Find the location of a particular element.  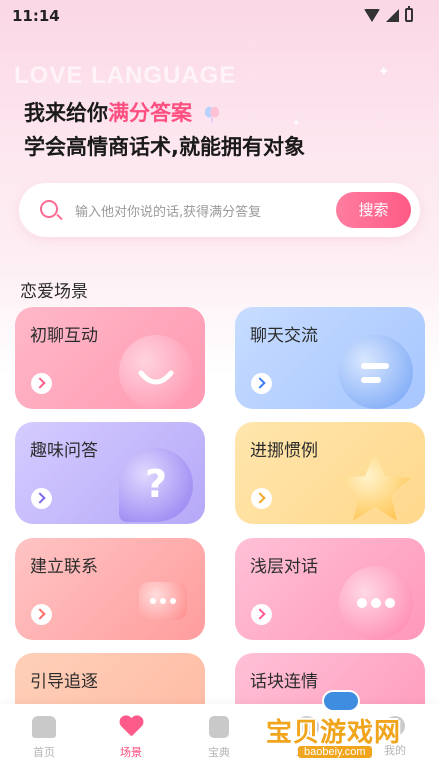

smile-bubble-icon is located at coordinates (156, 372).